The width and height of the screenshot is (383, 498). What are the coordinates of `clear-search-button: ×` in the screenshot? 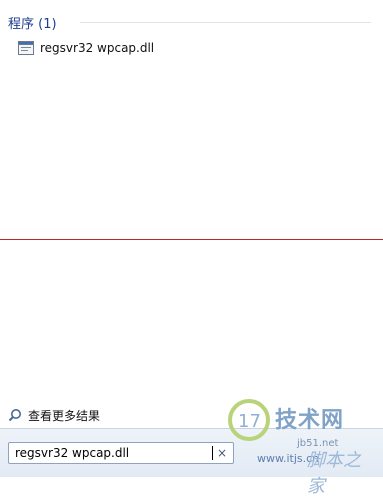 It's located at (222, 453).